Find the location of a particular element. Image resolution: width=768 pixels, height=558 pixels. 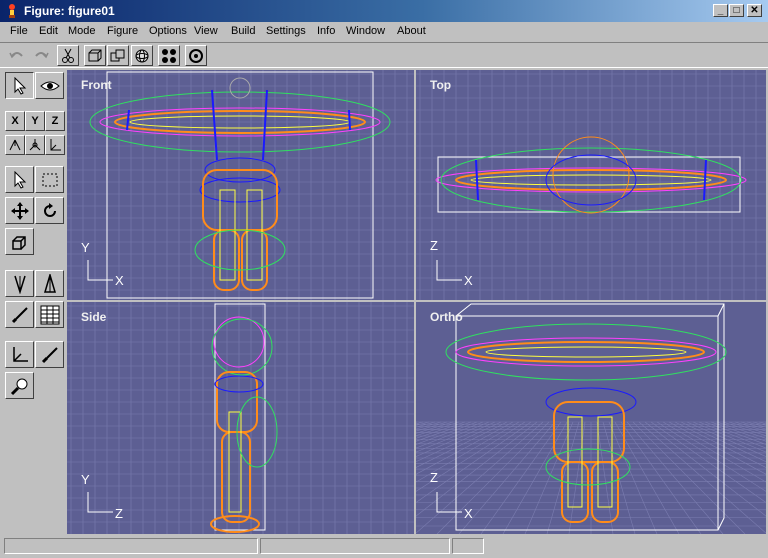

undo-button is located at coordinates (17, 55).